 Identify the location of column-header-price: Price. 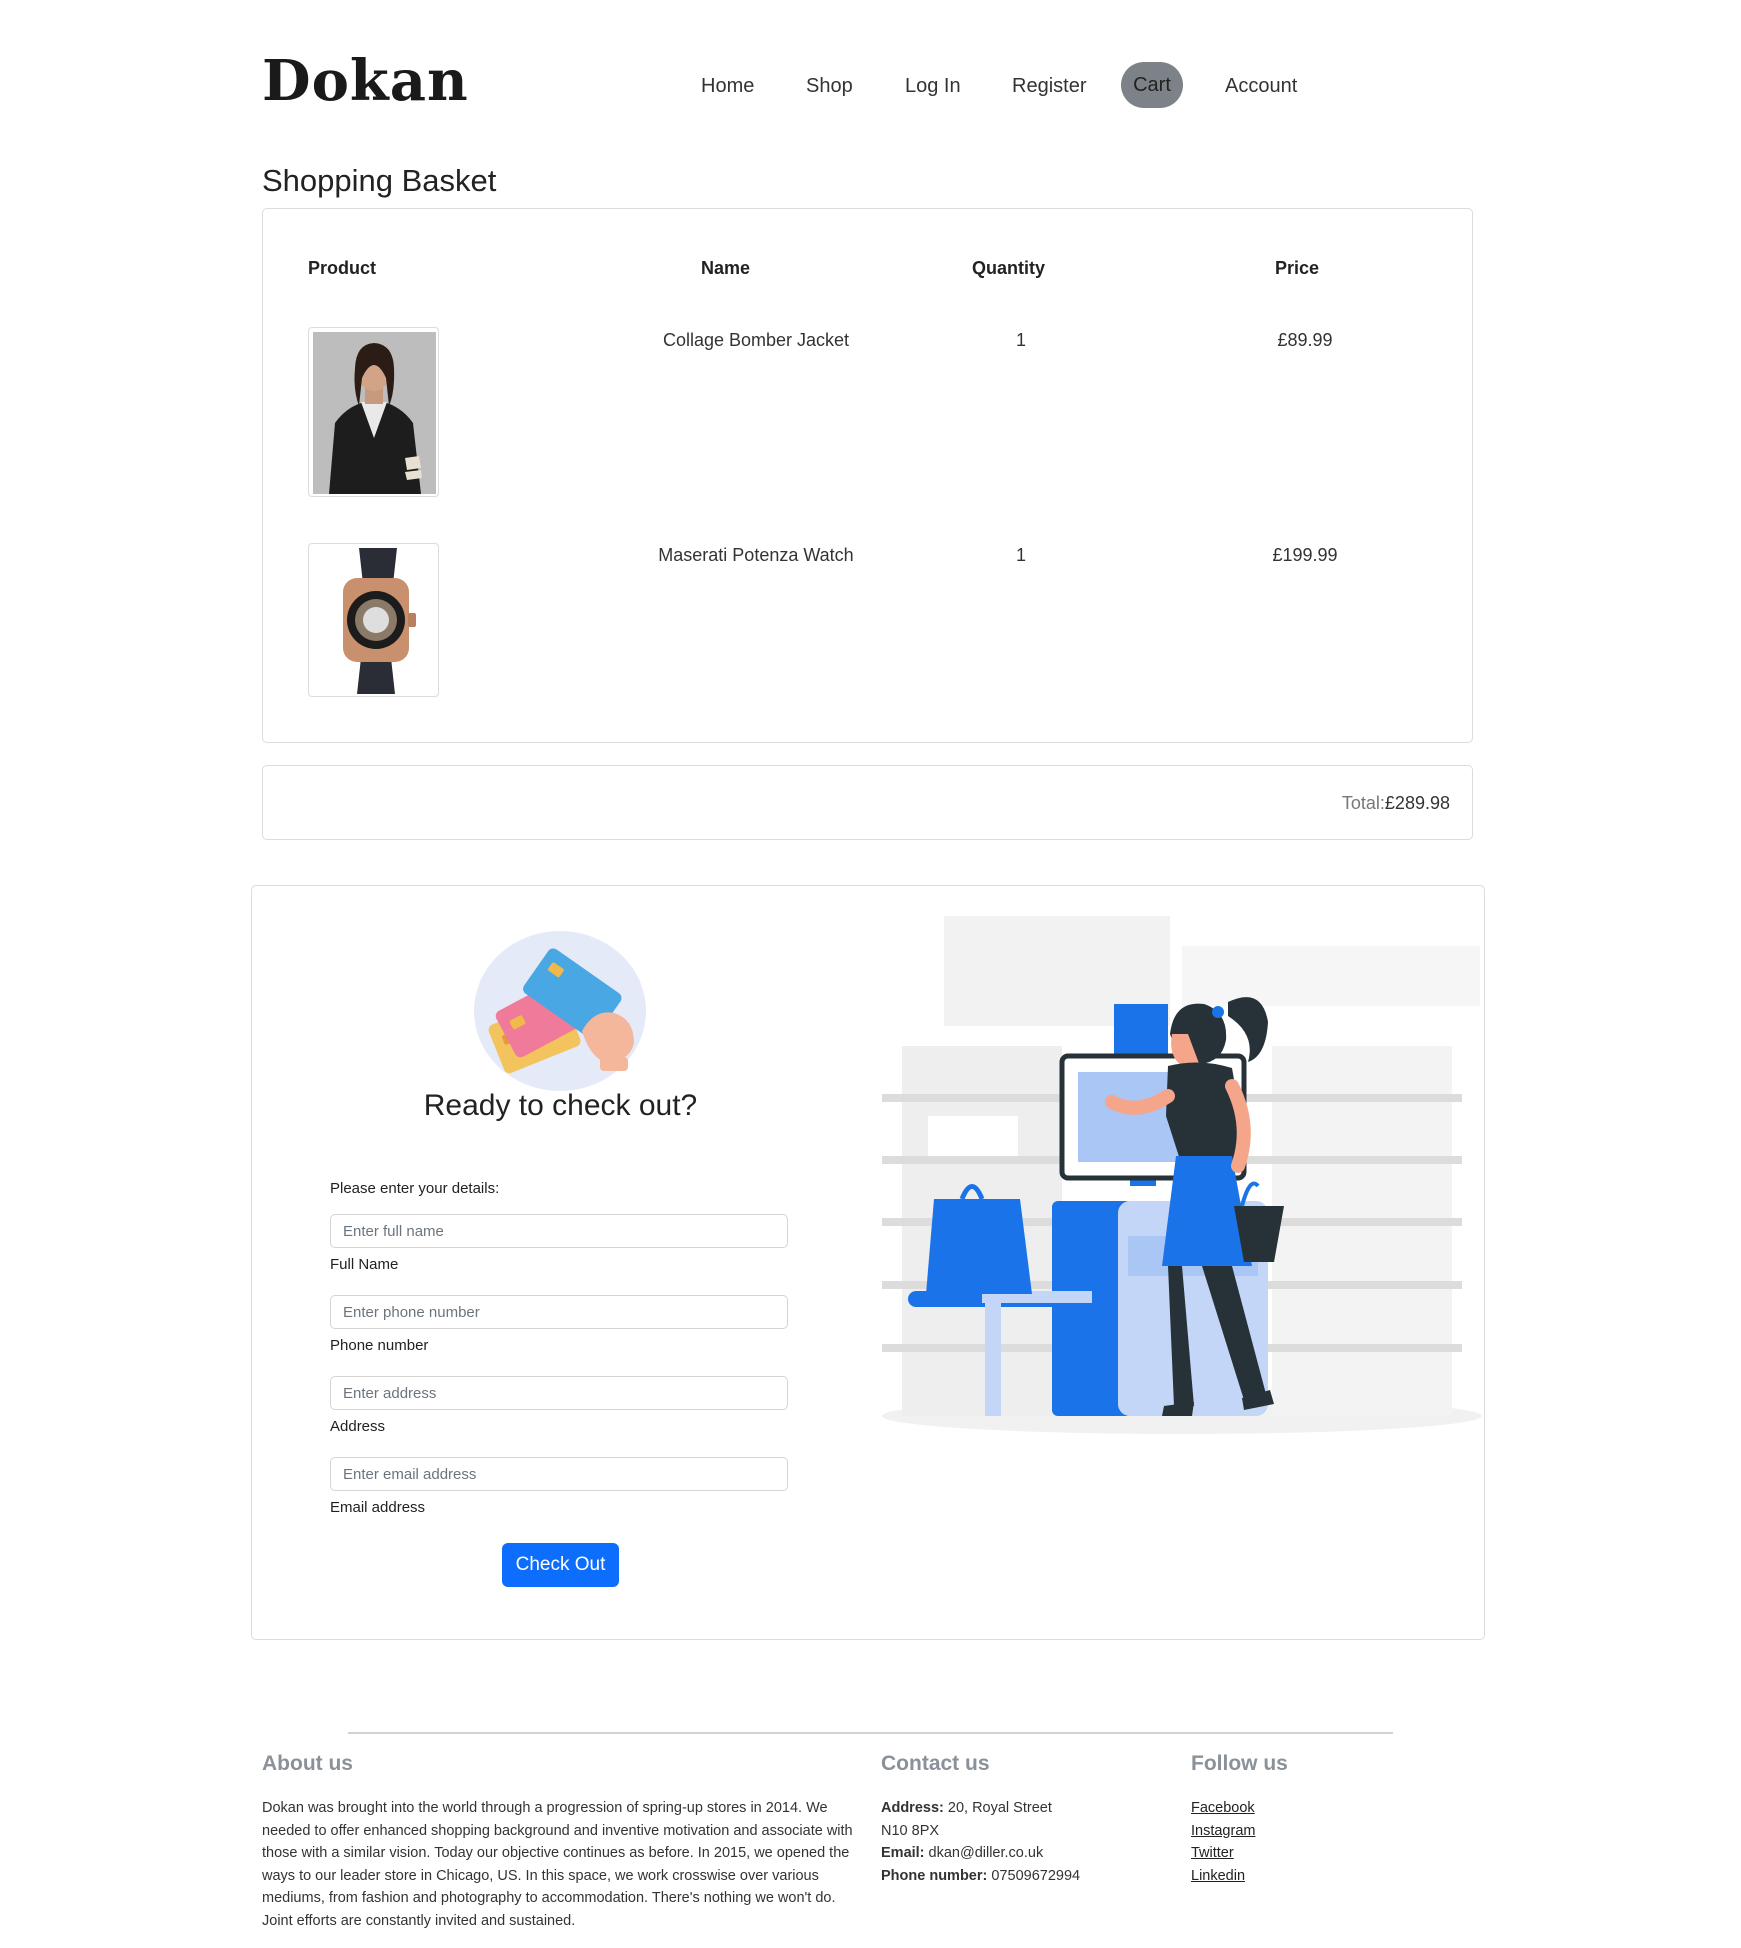
(1297, 268).